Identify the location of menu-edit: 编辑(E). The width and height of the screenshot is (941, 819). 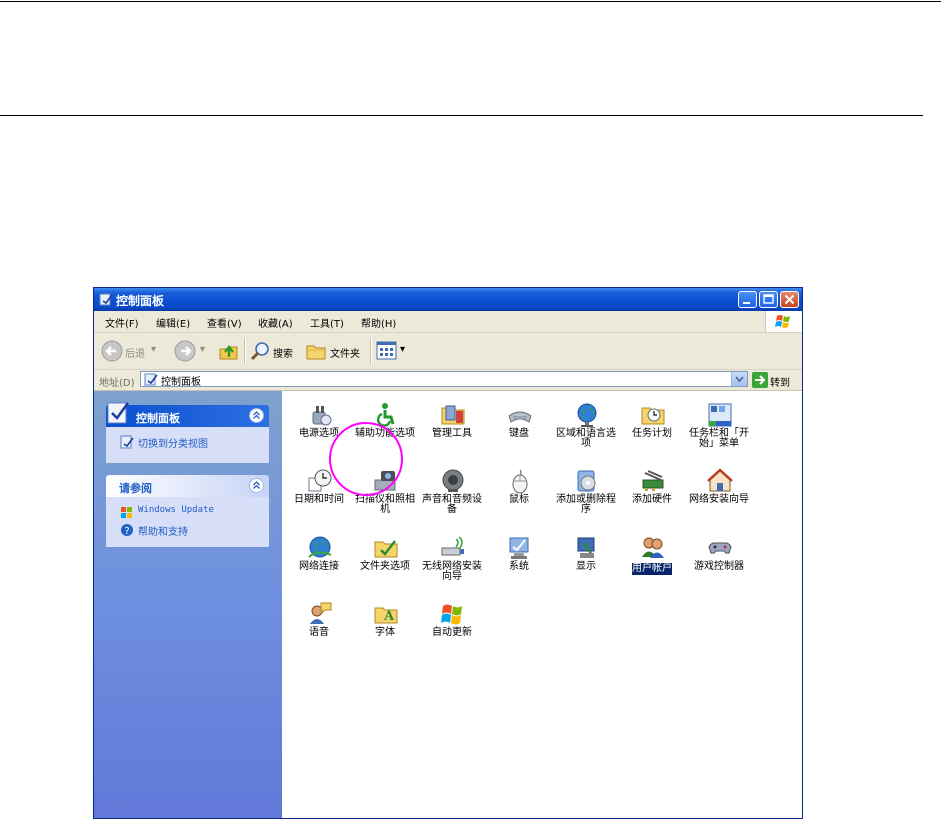
(173, 322).